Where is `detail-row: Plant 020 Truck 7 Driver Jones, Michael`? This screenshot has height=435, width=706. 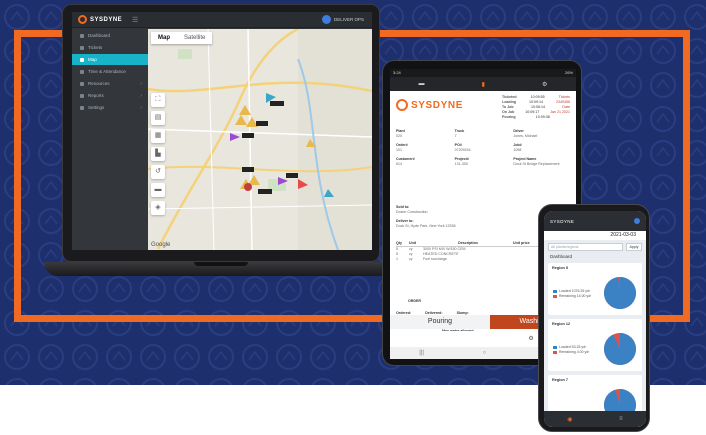
detail-row: Plant 020 Truck 7 Driver Jones, Michael is located at coordinates (484, 134).